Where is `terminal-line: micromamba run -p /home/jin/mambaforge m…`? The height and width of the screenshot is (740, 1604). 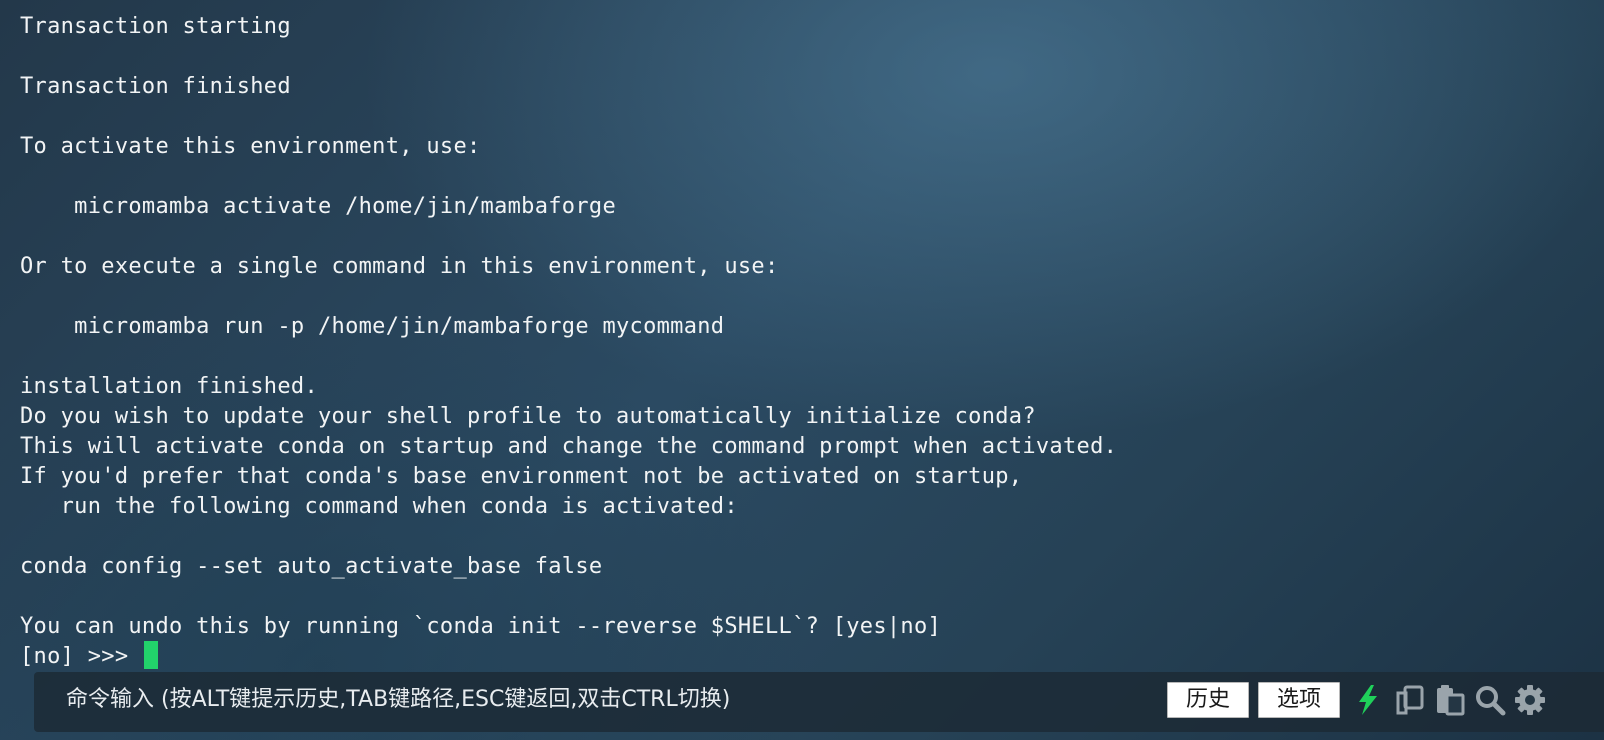
terminal-line: micromamba run -p /home/jin/mambaforge m… is located at coordinates (372, 326).